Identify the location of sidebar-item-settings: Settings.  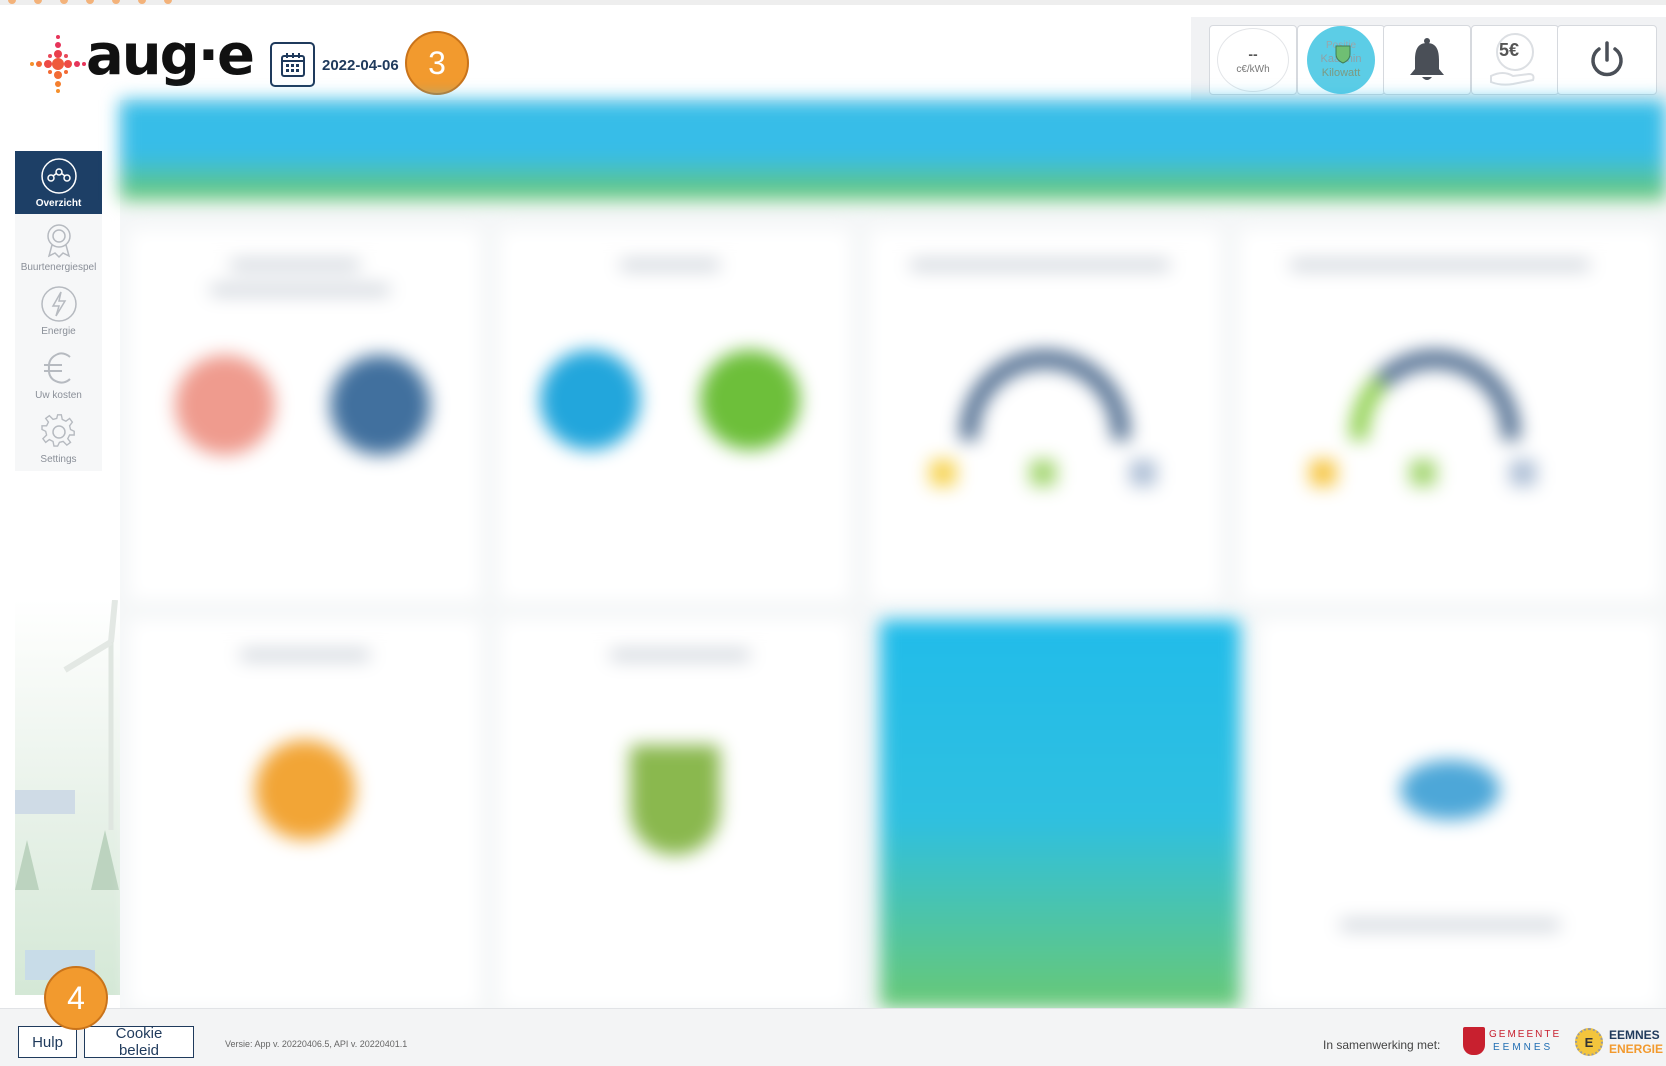
(58, 438).